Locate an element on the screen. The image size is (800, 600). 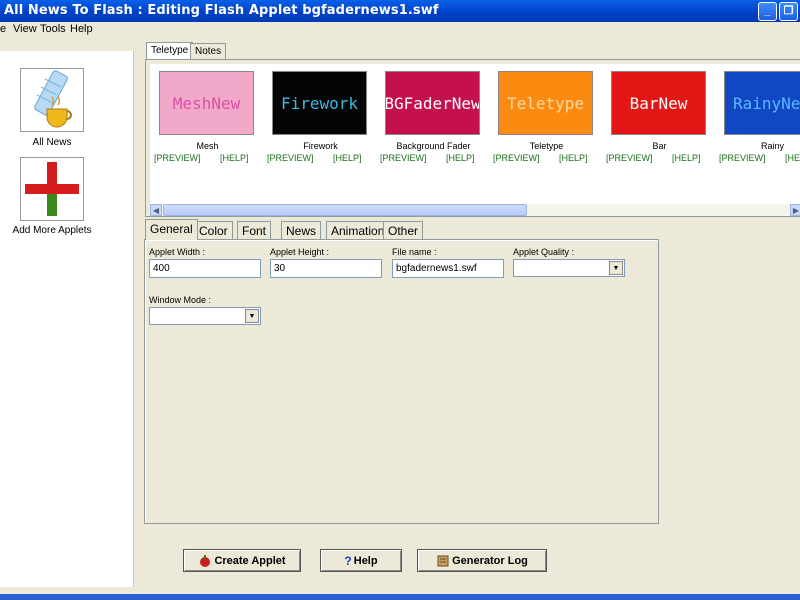
taskbar-edge is located at coordinates (400, 597).